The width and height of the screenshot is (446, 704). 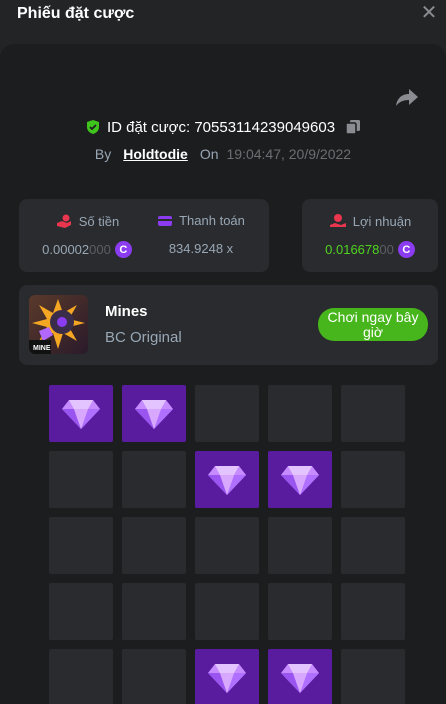 I want to click on stat-amount-label: Số tiền, so click(x=99, y=221).